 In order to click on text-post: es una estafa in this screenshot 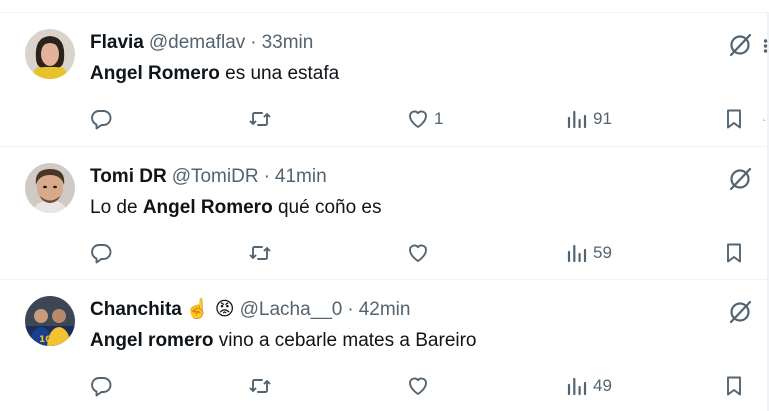, I will do `click(279, 73)`.